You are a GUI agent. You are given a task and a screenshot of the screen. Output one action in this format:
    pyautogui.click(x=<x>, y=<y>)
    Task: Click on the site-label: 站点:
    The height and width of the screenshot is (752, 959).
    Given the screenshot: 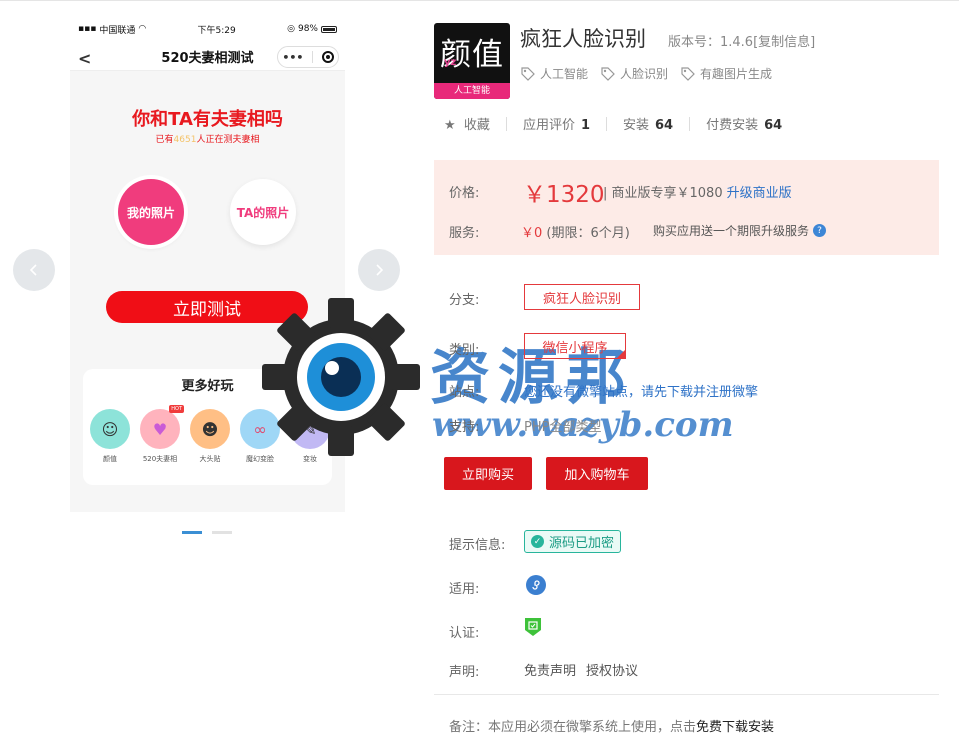 What is the action you would take?
    pyautogui.click(x=464, y=392)
    